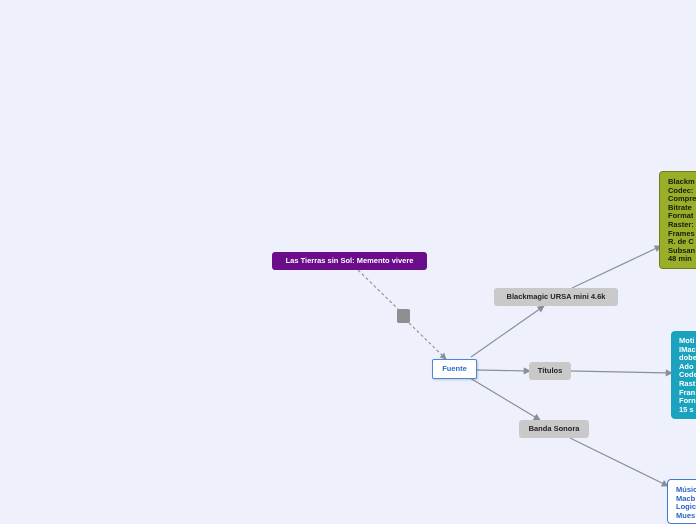 This screenshot has height=524, width=696. What do you see at coordinates (505, 399) in the screenshot?
I see `connector-fuente-to-banda` at bounding box center [505, 399].